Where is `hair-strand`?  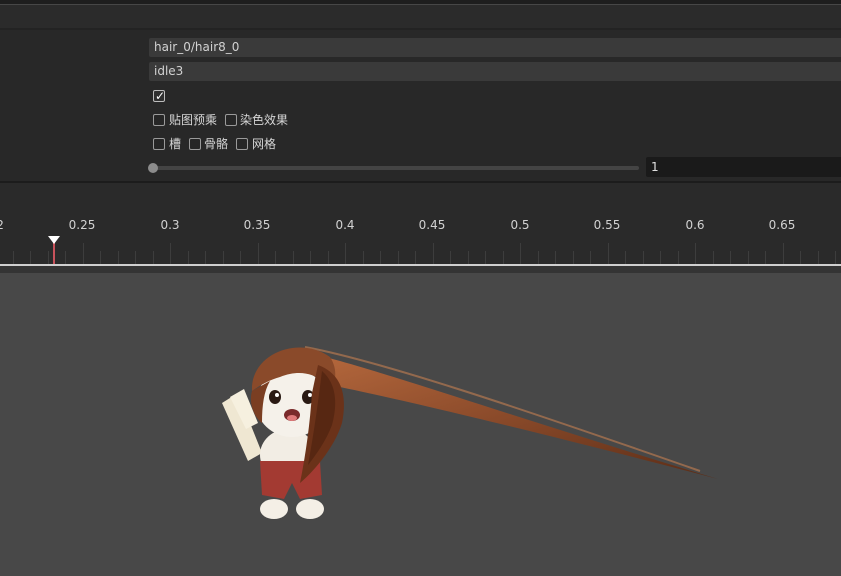
hair-strand is located at coordinates (509, 415).